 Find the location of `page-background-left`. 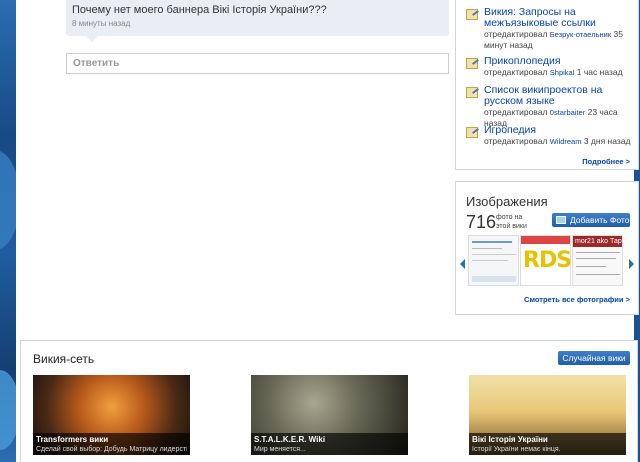

page-background-left is located at coordinates (8, 231).